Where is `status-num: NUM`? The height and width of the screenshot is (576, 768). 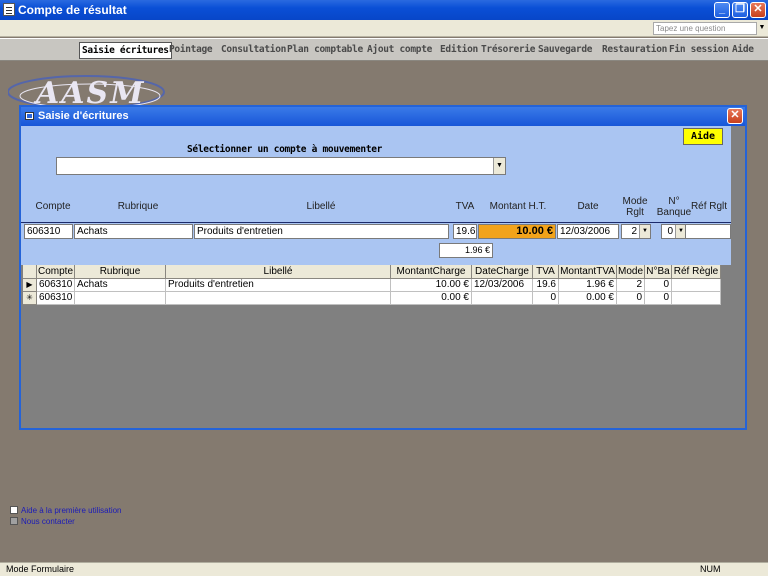 status-num: NUM is located at coordinates (710, 569).